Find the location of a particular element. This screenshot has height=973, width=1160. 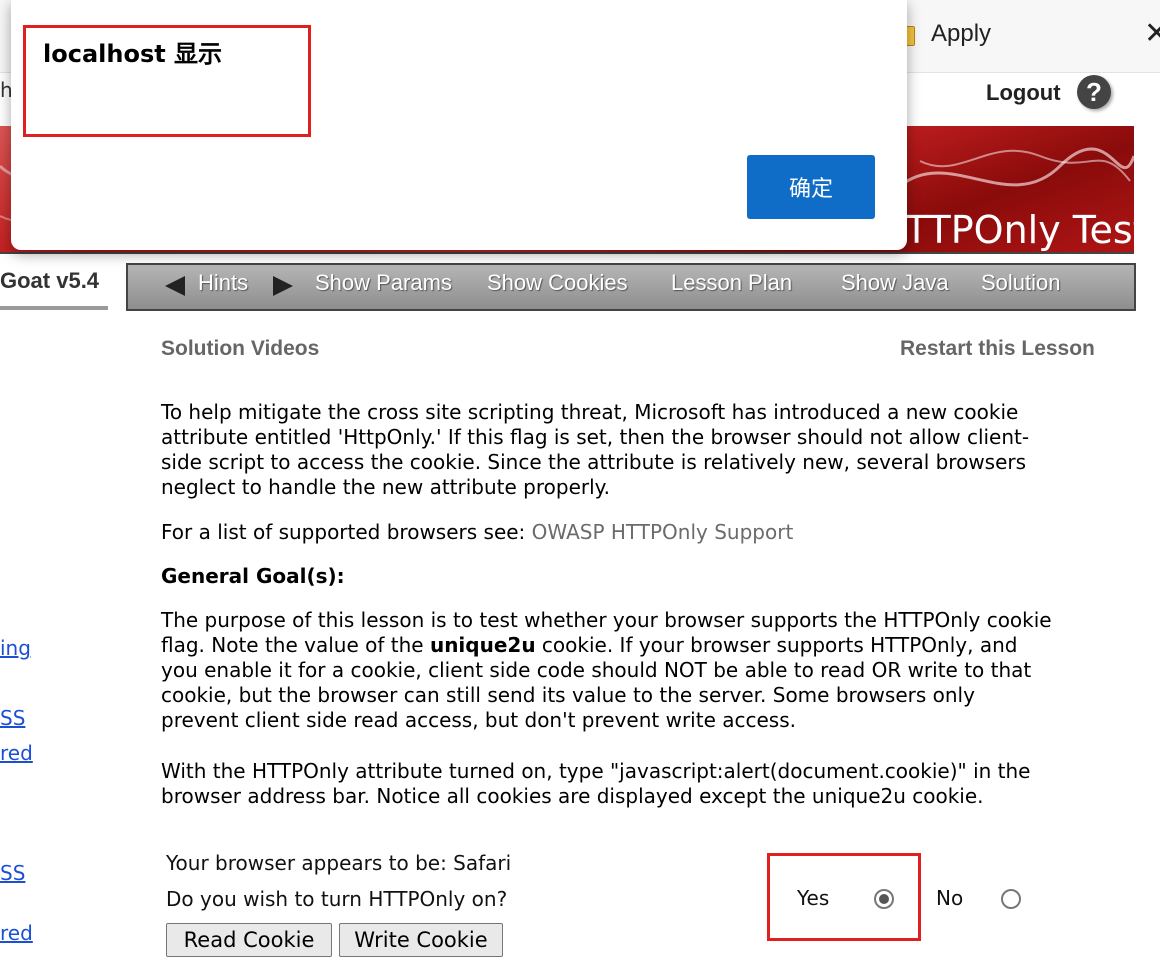

browser-detected-text: Your browser appears to be: Safari is located at coordinates (339, 863).